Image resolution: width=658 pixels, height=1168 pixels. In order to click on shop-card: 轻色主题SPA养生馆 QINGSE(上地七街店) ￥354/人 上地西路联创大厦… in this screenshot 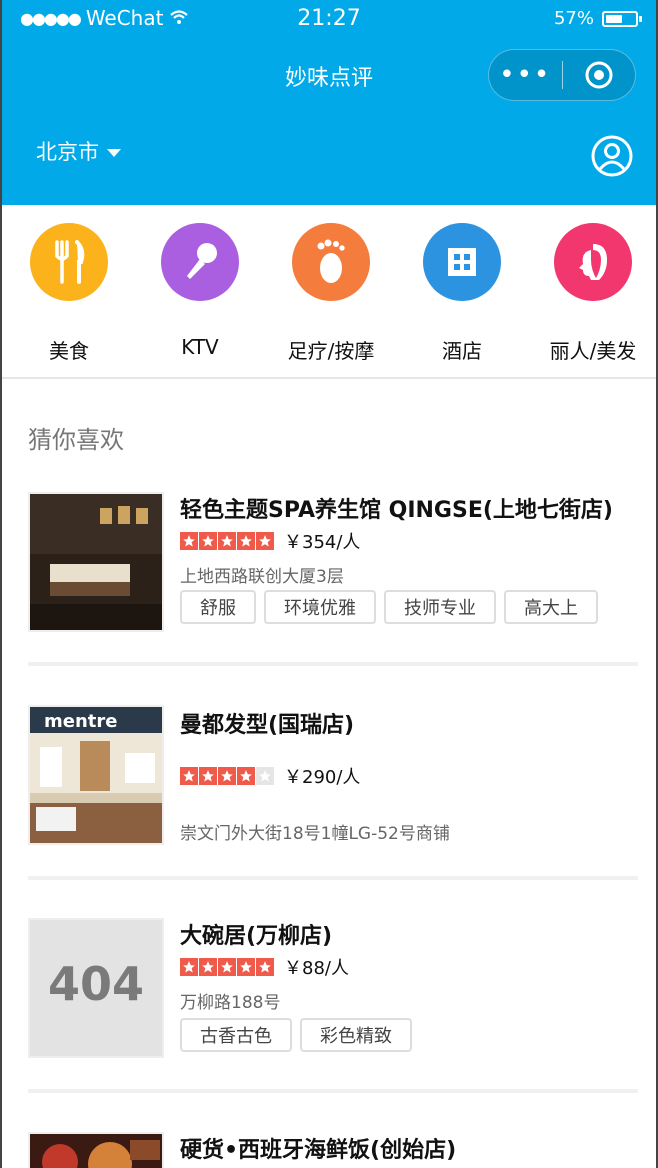, I will do `click(333, 562)`.